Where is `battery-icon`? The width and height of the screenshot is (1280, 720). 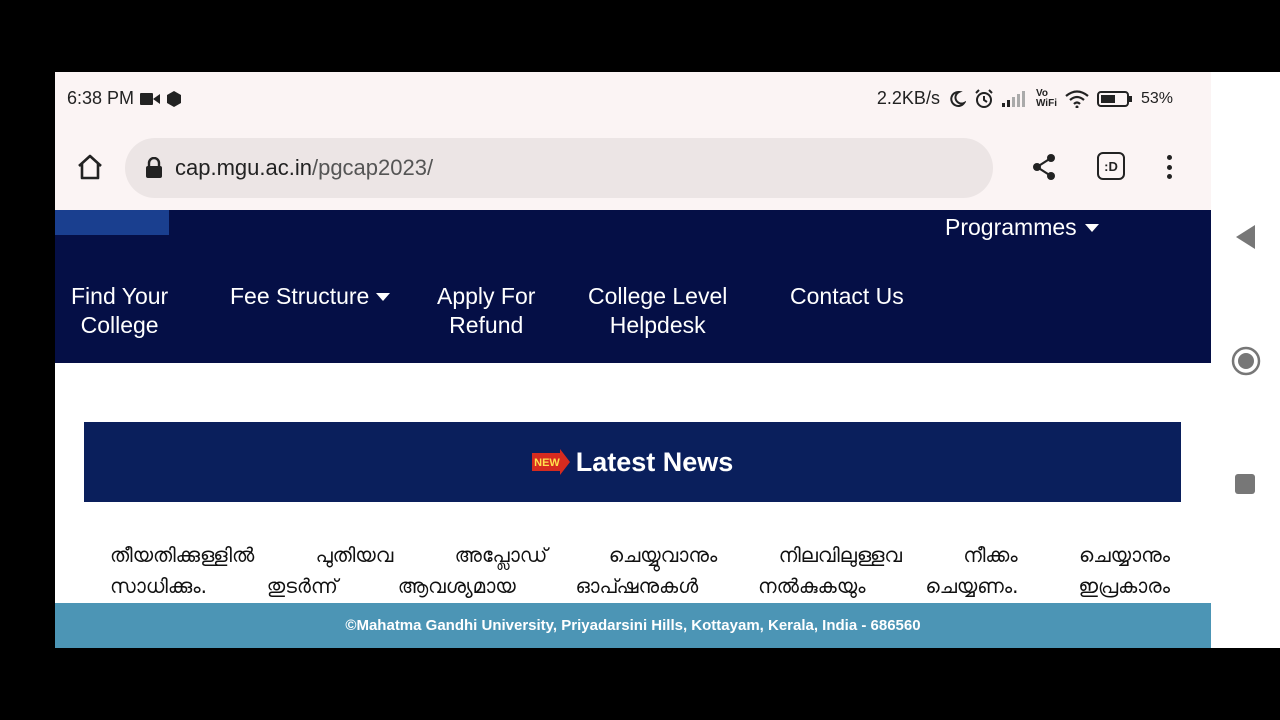 battery-icon is located at coordinates (1114, 99).